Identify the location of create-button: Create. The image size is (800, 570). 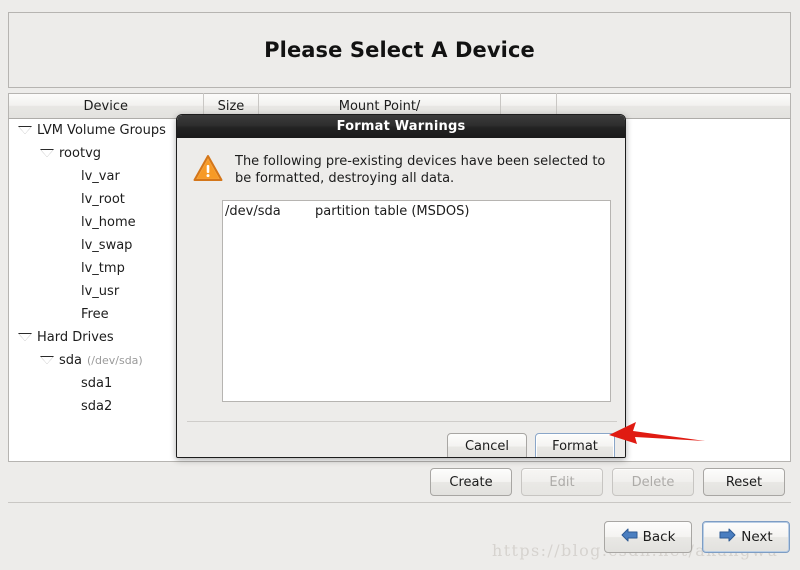
(471, 482).